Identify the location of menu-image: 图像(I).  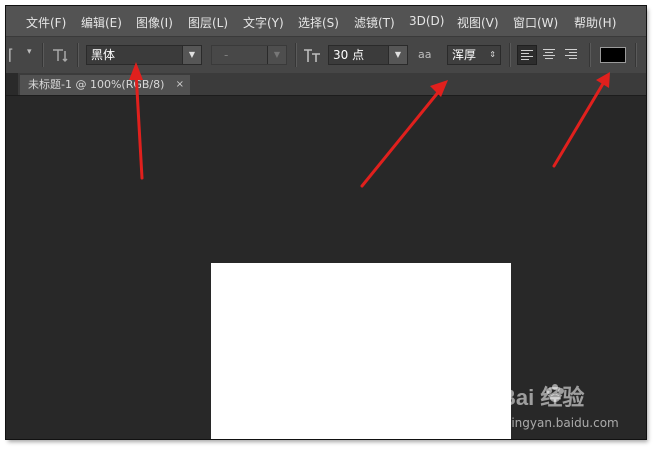
(154, 22).